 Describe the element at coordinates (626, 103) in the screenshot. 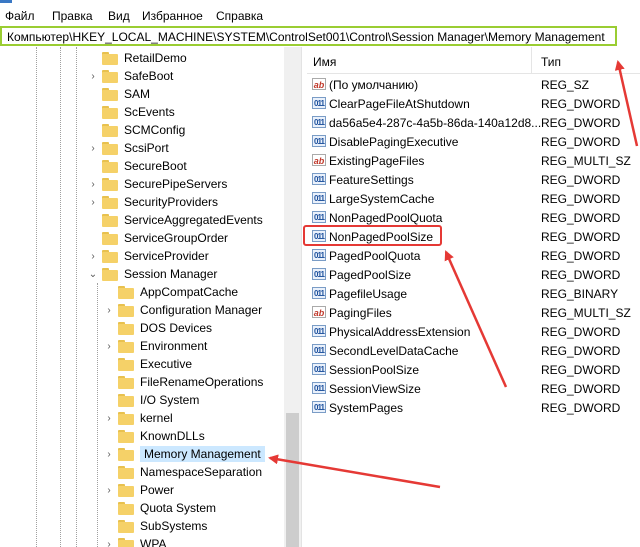

I see `arrow-to-address-bar` at that location.